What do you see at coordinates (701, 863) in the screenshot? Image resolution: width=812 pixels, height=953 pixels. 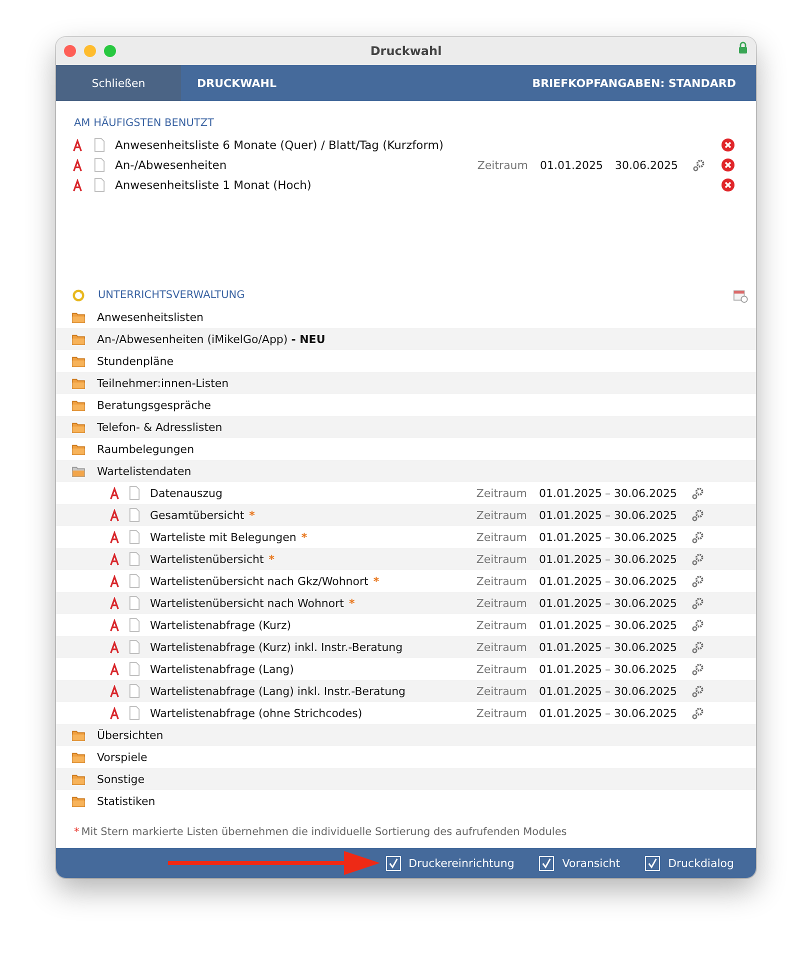 I see `checkbox-label: Druckdialog` at bounding box center [701, 863].